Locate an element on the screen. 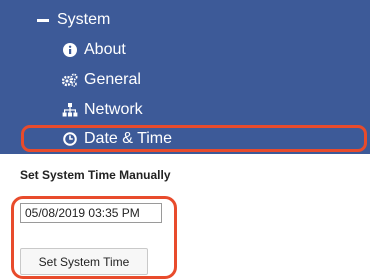  sitemap-icon is located at coordinates (70, 110).